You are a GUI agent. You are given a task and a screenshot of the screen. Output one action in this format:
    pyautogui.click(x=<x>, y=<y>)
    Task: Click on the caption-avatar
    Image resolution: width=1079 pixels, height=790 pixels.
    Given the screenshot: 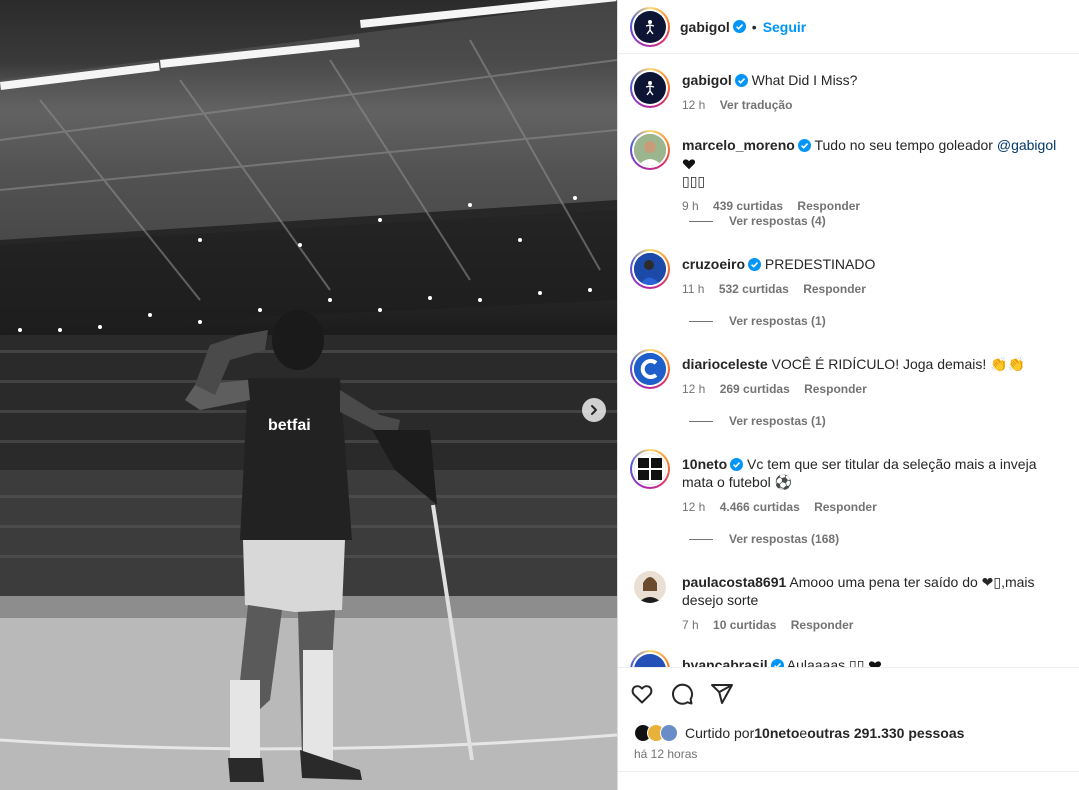 What is the action you would take?
    pyautogui.click(x=650, y=88)
    